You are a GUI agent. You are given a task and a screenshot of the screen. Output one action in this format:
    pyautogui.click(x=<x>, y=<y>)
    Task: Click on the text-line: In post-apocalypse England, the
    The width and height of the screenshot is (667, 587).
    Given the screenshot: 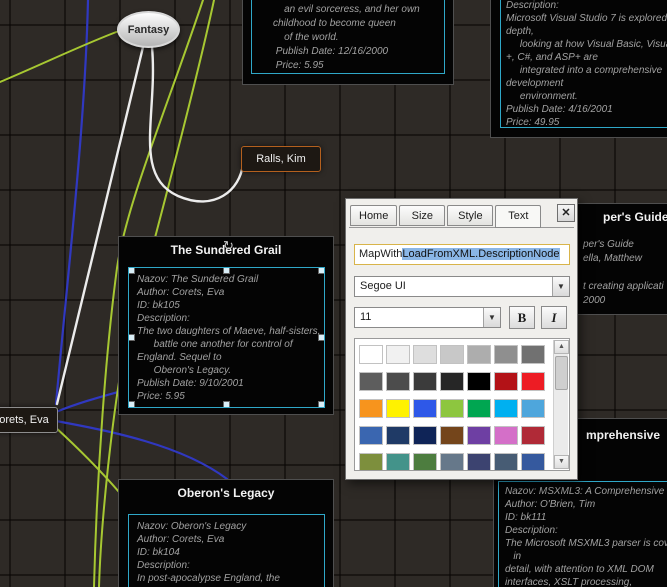 What is the action you would take?
    pyautogui.click(x=208, y=578)
    